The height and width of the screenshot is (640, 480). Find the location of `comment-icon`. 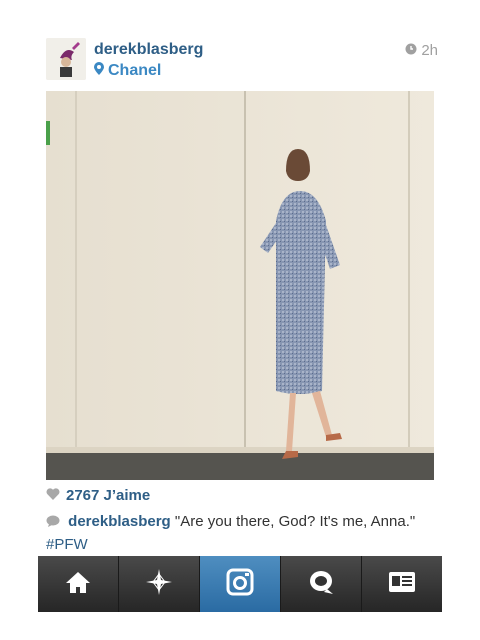

comment-icon is located at coordinates (53, 523).